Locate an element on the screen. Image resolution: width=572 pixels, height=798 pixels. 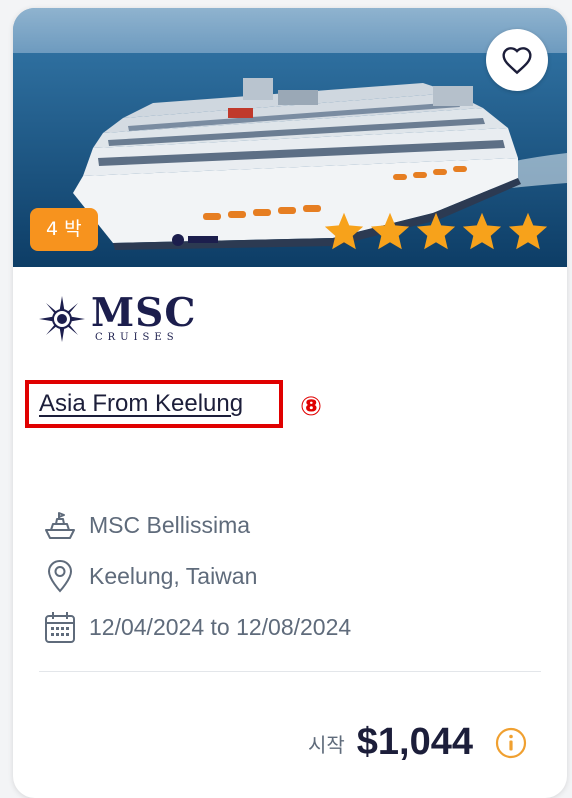
logo-wordmark: MSC is located at coordinates (144, 313).